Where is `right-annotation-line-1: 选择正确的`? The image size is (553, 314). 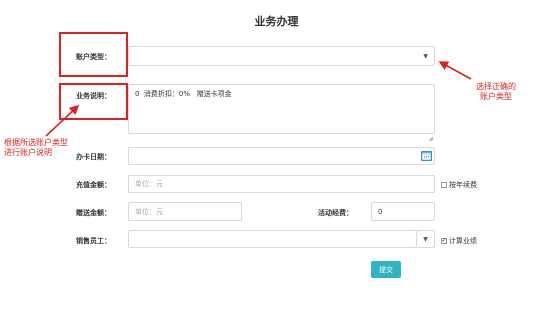 right-annotation-line-1: 选择正确的 is located at coordinates (496, 86).